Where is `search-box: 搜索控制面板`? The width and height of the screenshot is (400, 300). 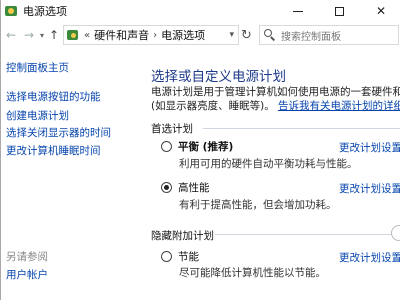 search-box: 搜索控制面板 is located at coordinates (329, 35).